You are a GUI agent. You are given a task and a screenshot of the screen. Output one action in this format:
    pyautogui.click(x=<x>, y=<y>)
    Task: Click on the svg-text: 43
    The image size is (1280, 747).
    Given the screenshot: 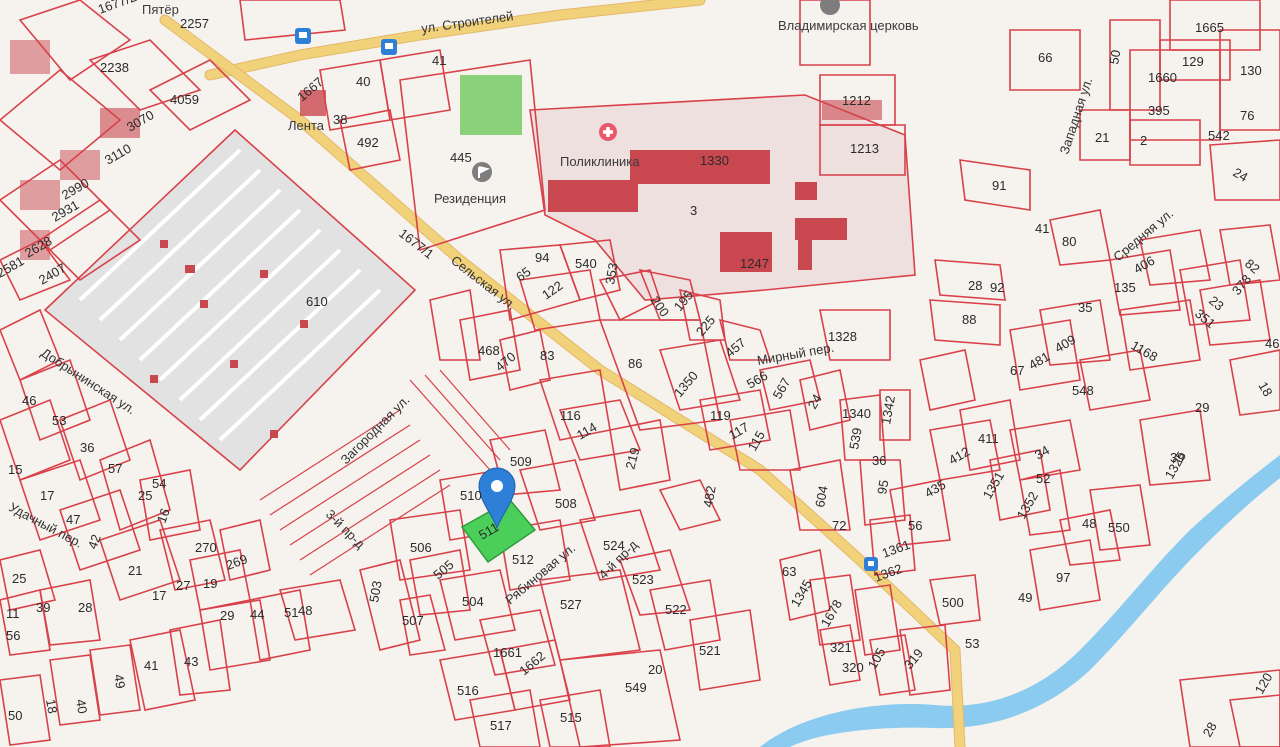 What is the action you would take?
    pyautogui.click(x=191, y=661)
    